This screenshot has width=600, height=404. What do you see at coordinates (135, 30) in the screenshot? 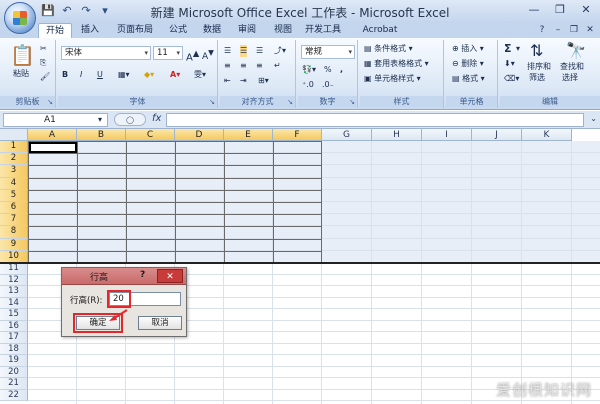
I see `tab-page-layout: 页面布局` at bounding box center [135, 30].